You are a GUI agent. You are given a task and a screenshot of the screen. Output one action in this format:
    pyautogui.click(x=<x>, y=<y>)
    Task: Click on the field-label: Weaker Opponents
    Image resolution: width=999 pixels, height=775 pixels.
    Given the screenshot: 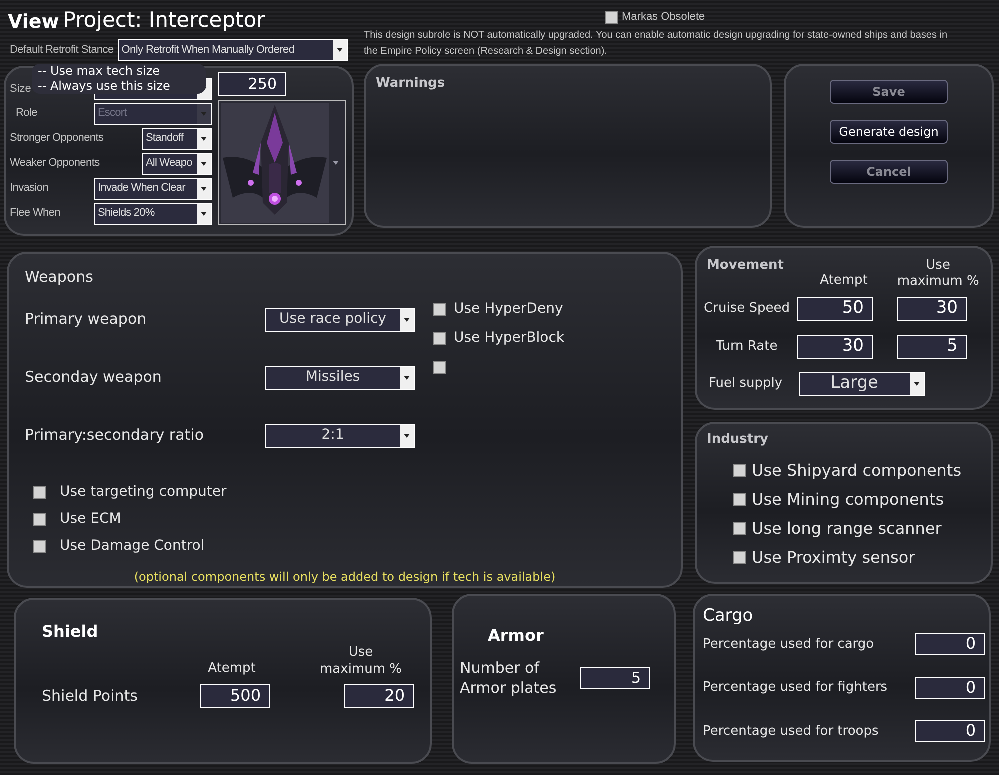 What is the action you would take?
    pyautogui.click(x=55, y=164)
    